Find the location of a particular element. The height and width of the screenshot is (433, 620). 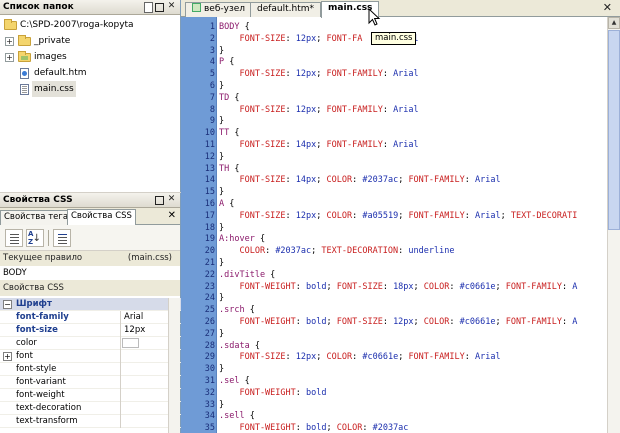

code-line: BODY { is located at coordinates (234, 27).